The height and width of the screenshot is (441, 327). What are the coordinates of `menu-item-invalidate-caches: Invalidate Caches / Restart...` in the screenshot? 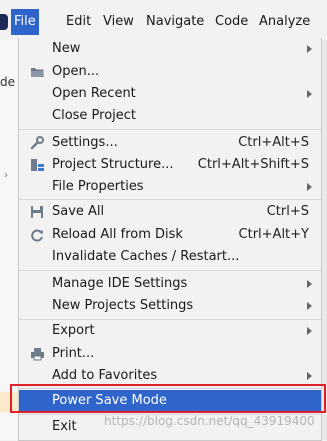 It's located at (170, 257).